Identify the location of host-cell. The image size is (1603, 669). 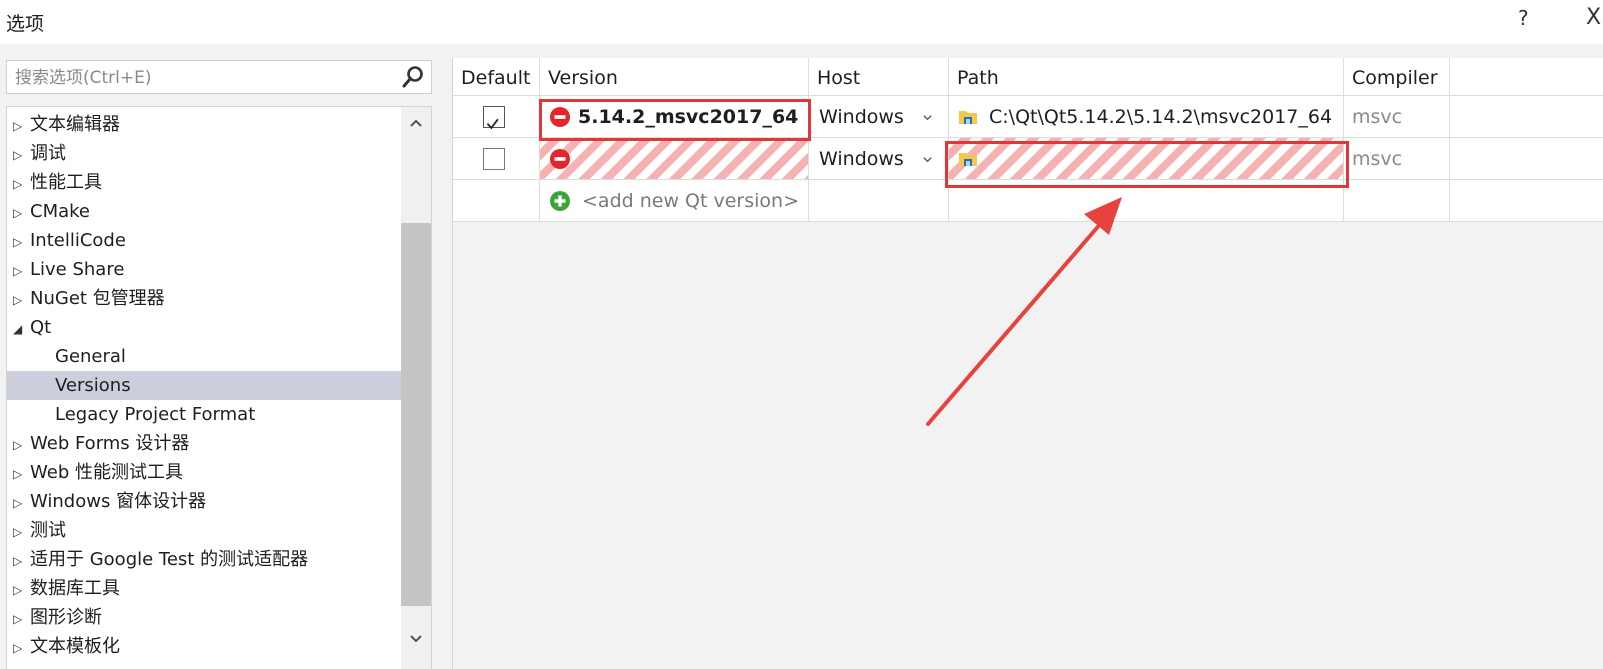
(879, 201).